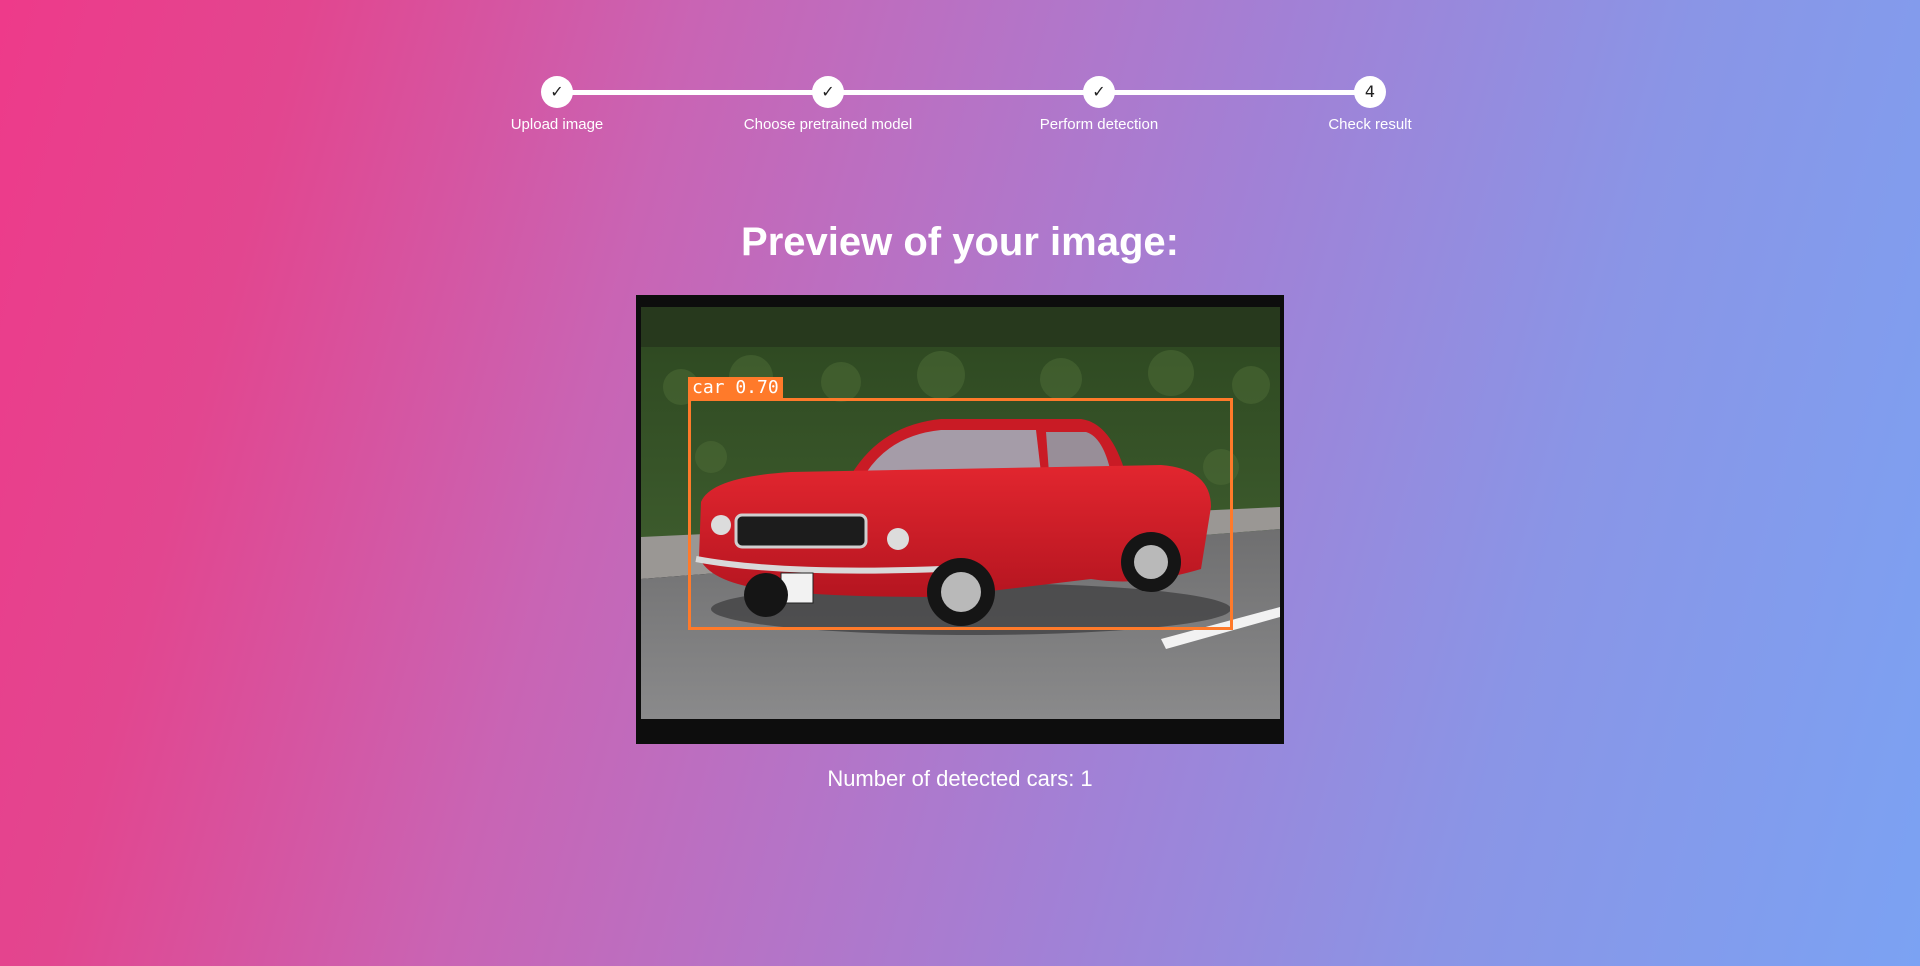 The width and height of the screenshot is (1920, 966). What do you see at coordinates (1099, 124) in the screenshot?
I see `step-label: Perform detection` at bounding box center [1099, 124].